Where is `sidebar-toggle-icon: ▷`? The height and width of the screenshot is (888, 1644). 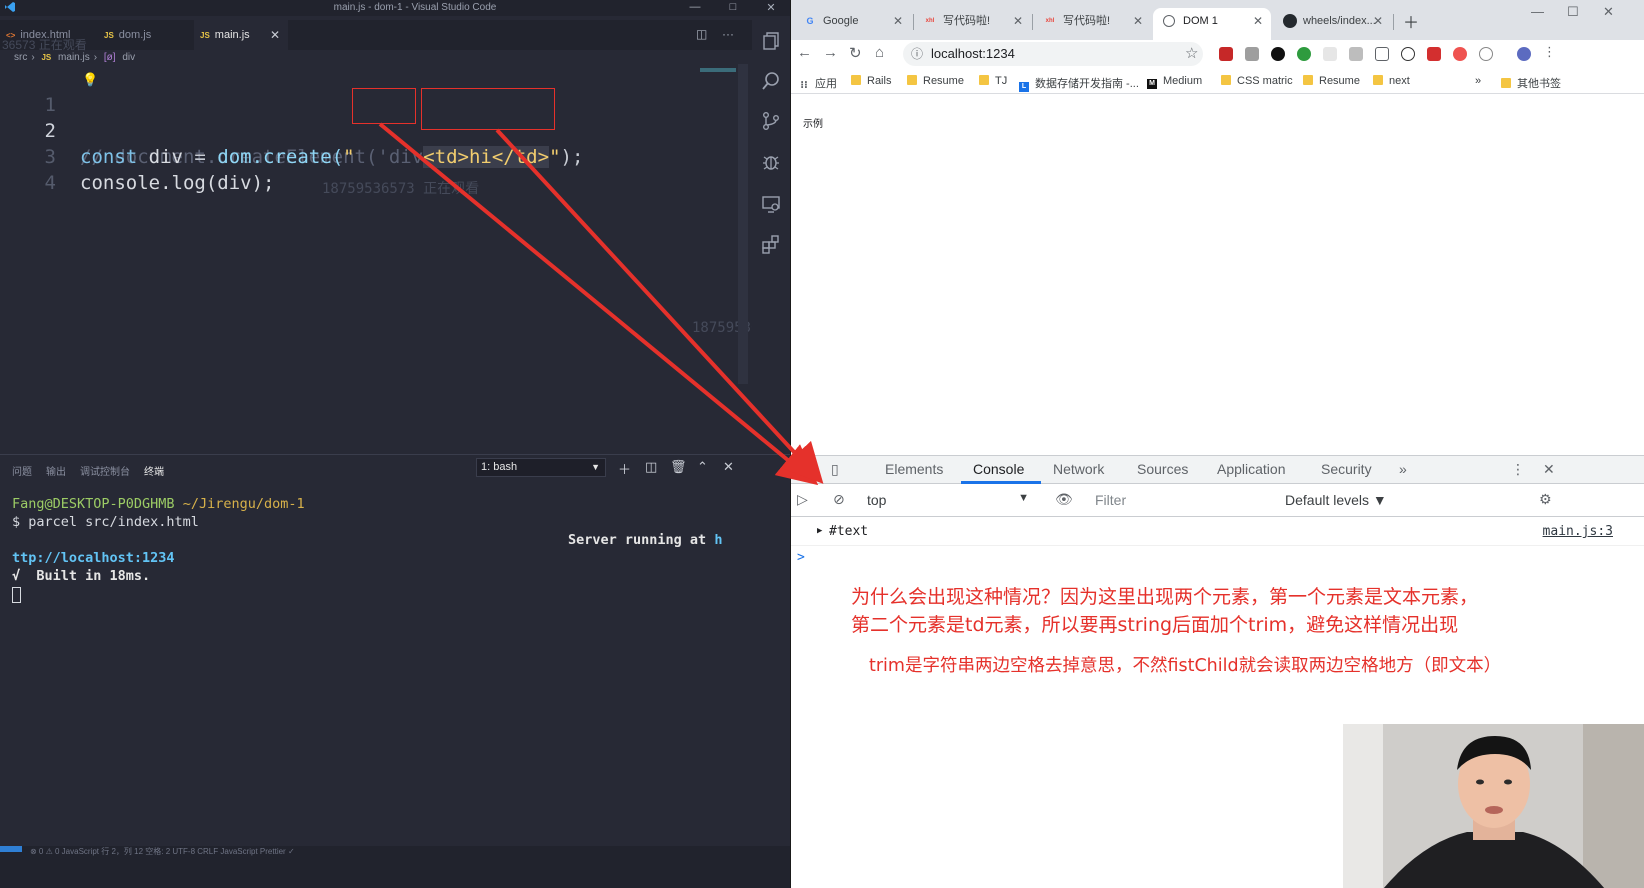 sidebar-toggle-icon: ▷ is located at coordinates (802, 499).